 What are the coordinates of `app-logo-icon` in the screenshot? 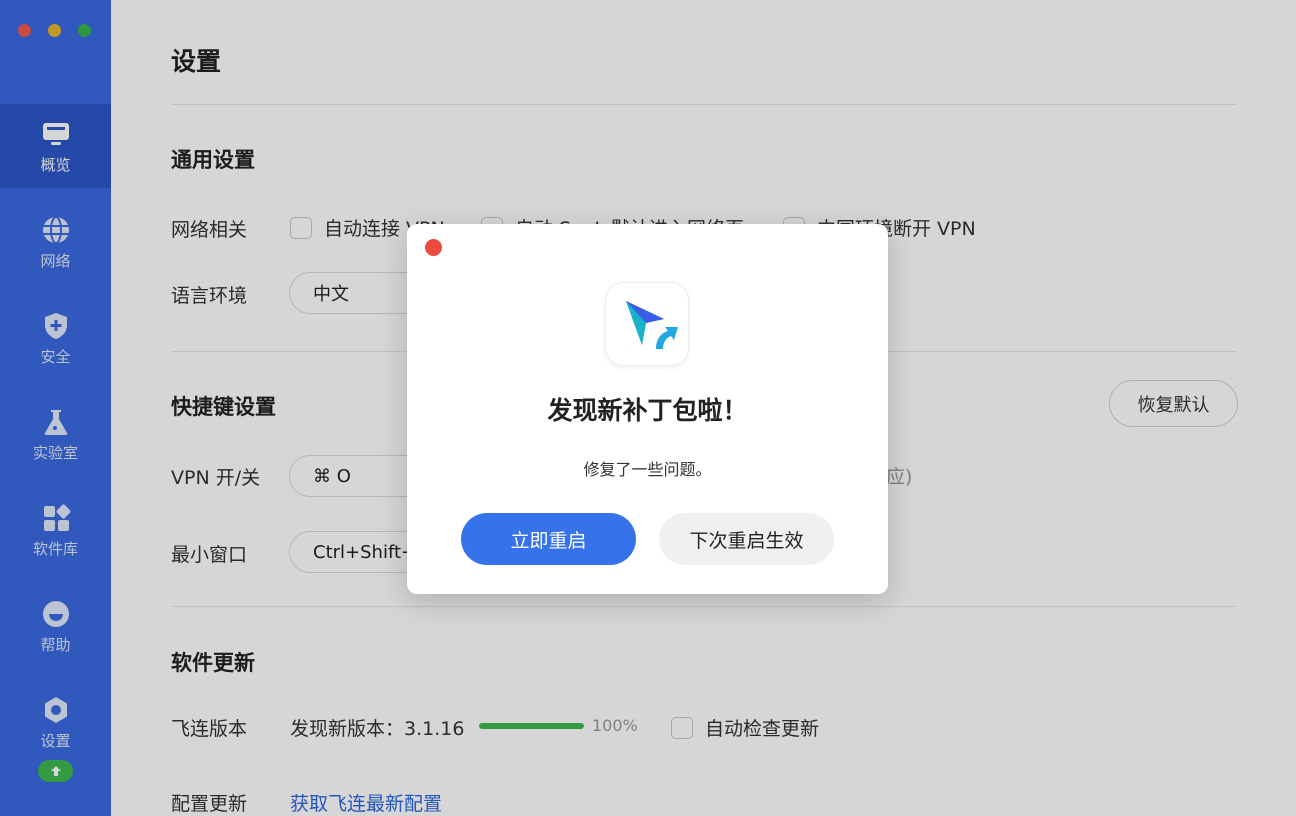 It's located at (647, 324).